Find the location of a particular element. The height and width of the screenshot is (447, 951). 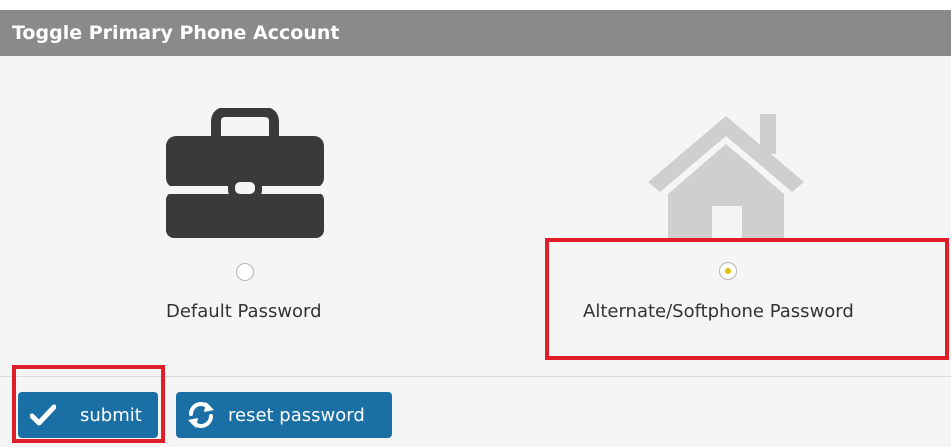

alternate-option-highlight-box is located at coordinates (747, 299).